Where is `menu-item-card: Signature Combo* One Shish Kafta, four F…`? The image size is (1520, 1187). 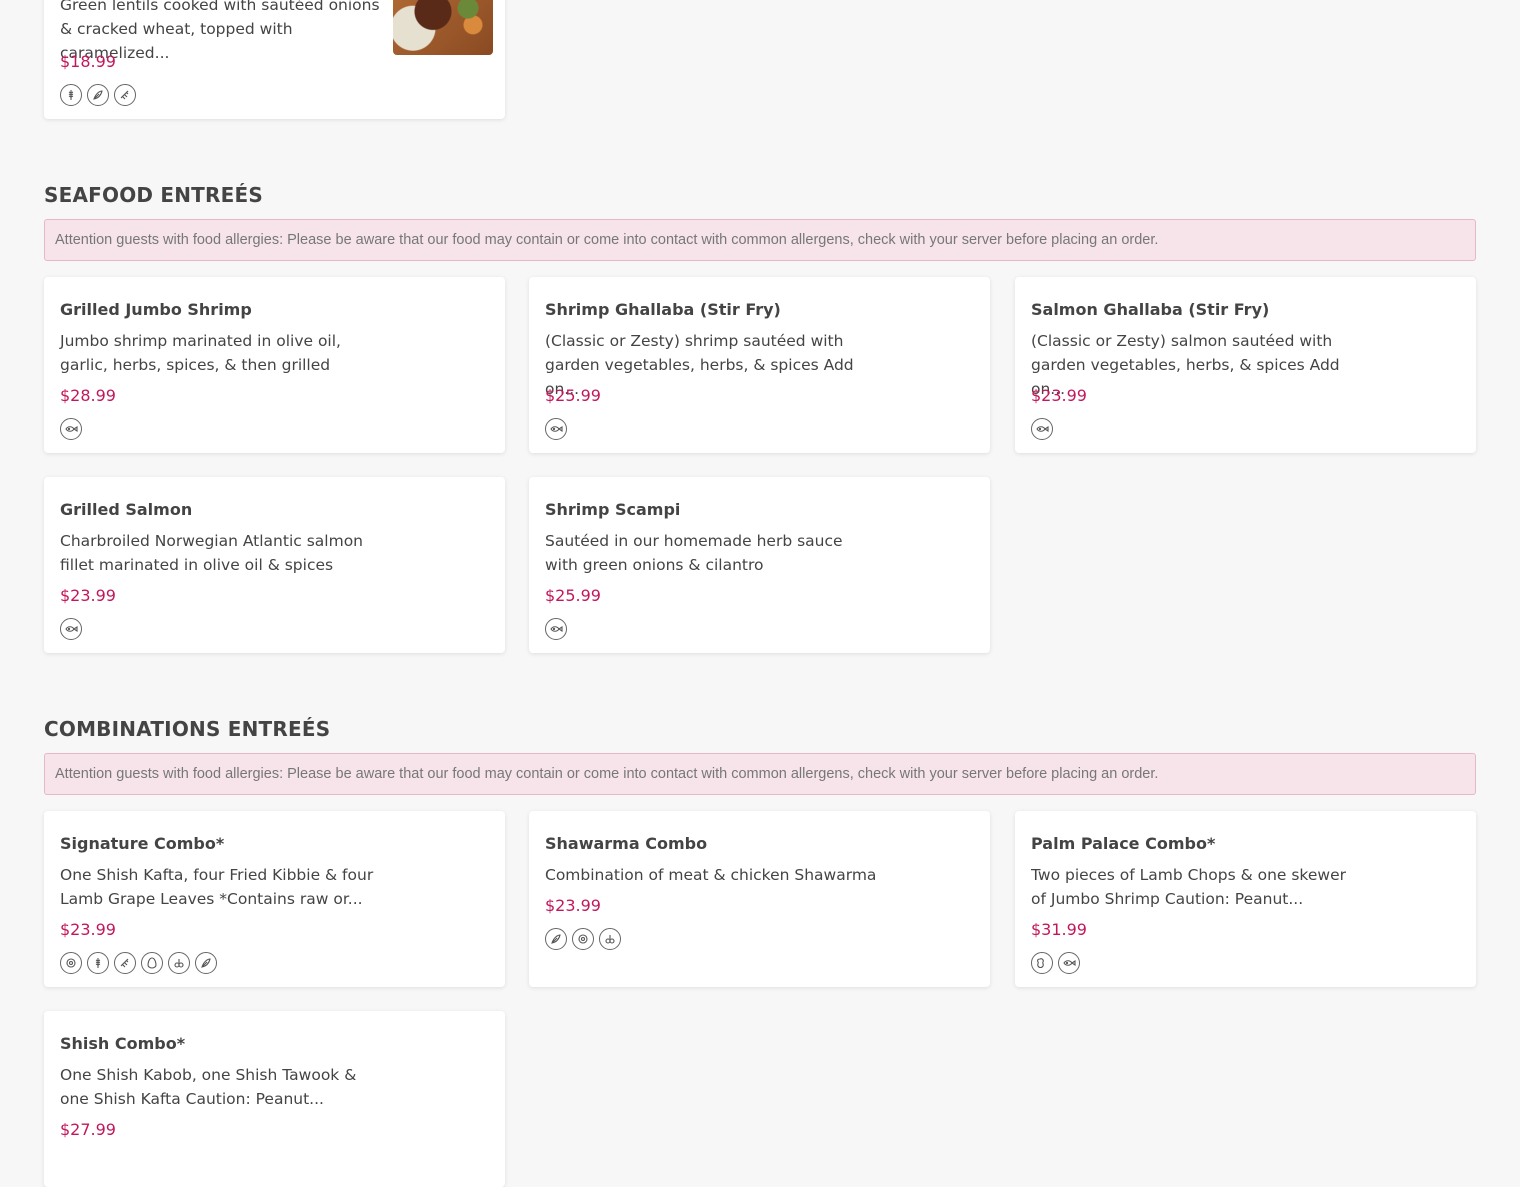
menu-item-card: Signature Combo* One Shish Kafta, four F… is located at coordinates (274, 899).